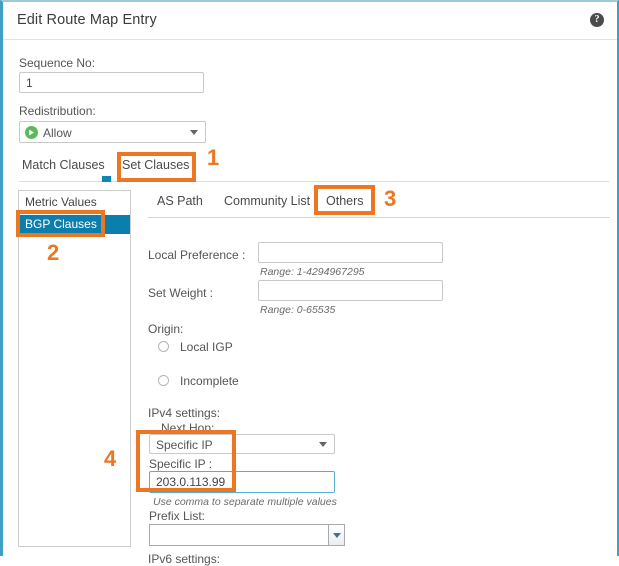  What do you see at coordinates (350, 252) in the screenshot?
I see `local-preference-input` at bounding box center [350, 252].